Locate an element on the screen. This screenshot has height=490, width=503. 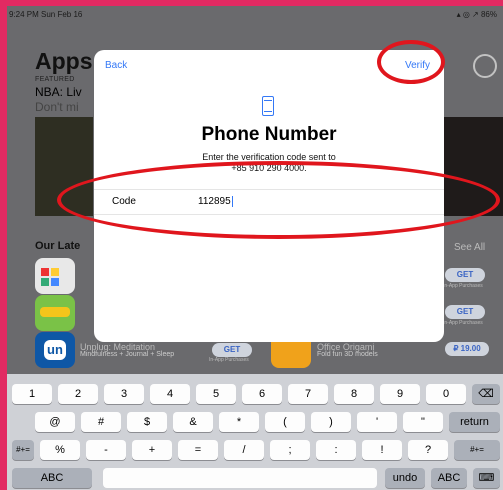
page-title: Apps is located at coordinates (64, 61).